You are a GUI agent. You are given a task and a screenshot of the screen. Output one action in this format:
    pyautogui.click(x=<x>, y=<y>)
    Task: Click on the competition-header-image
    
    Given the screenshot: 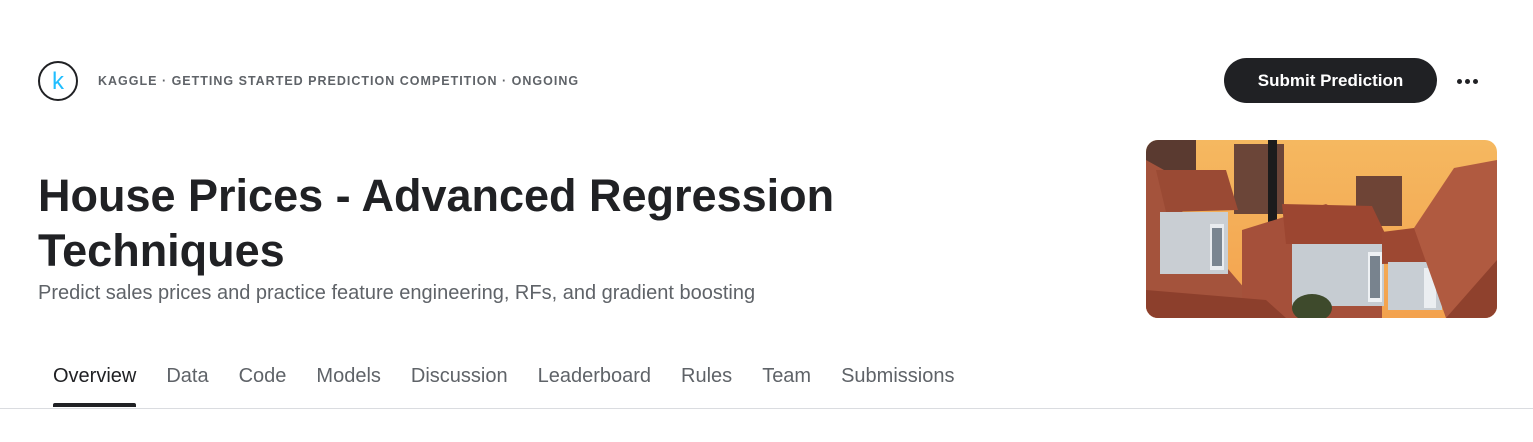 What is the action you would take?
    pyautogui.click(x=1321, y=229)
    